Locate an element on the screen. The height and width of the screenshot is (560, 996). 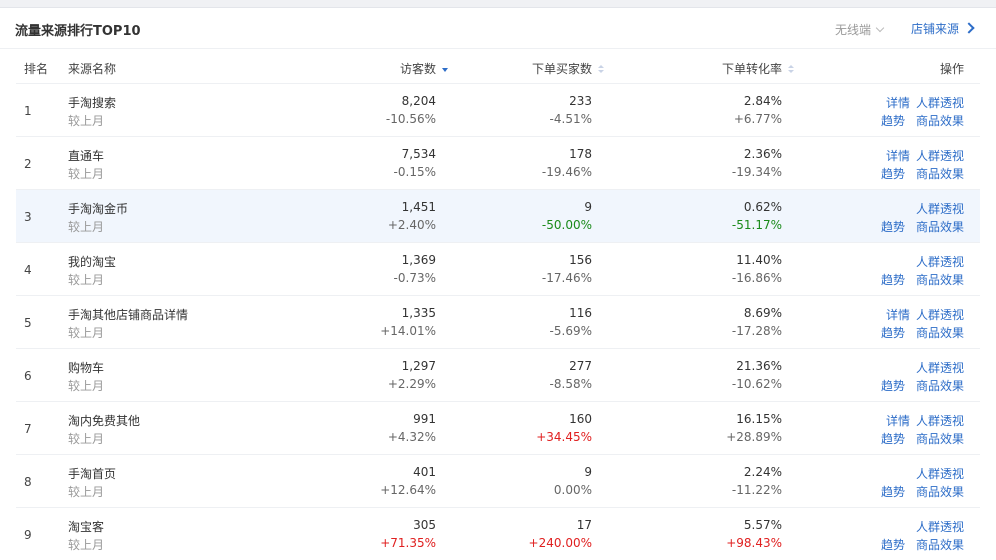
visitors-change: +2.29% is located at coordinates (411, 384).